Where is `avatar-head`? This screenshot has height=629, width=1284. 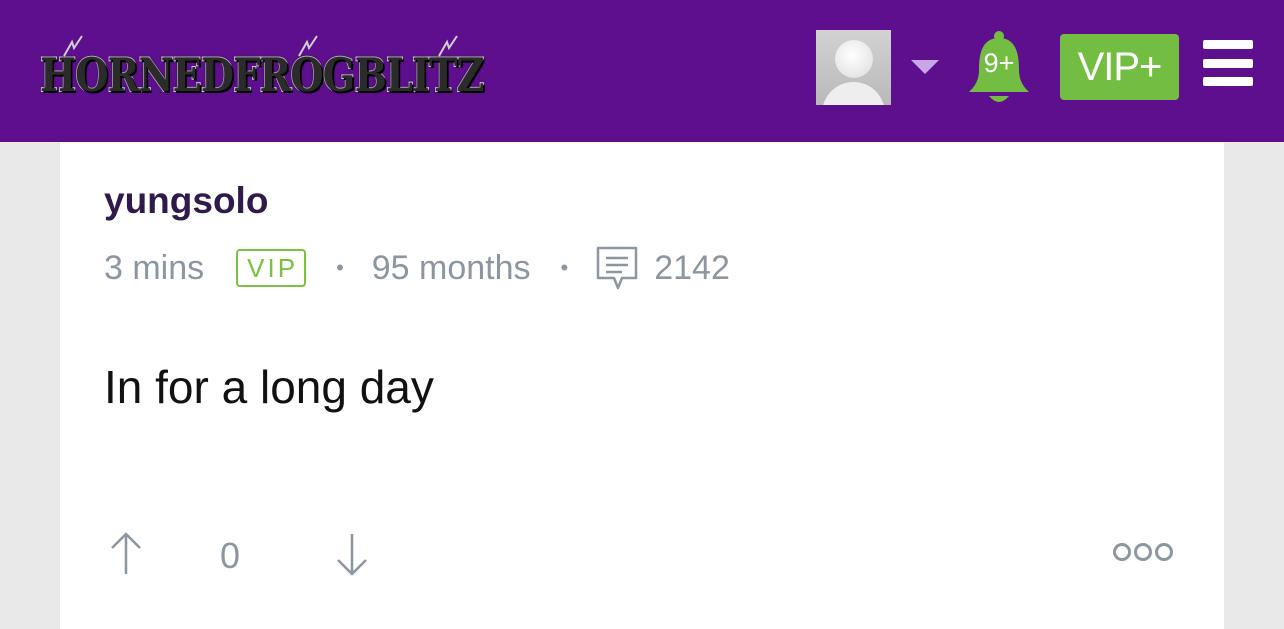
avatar-head is located at coordinates (854, 59).